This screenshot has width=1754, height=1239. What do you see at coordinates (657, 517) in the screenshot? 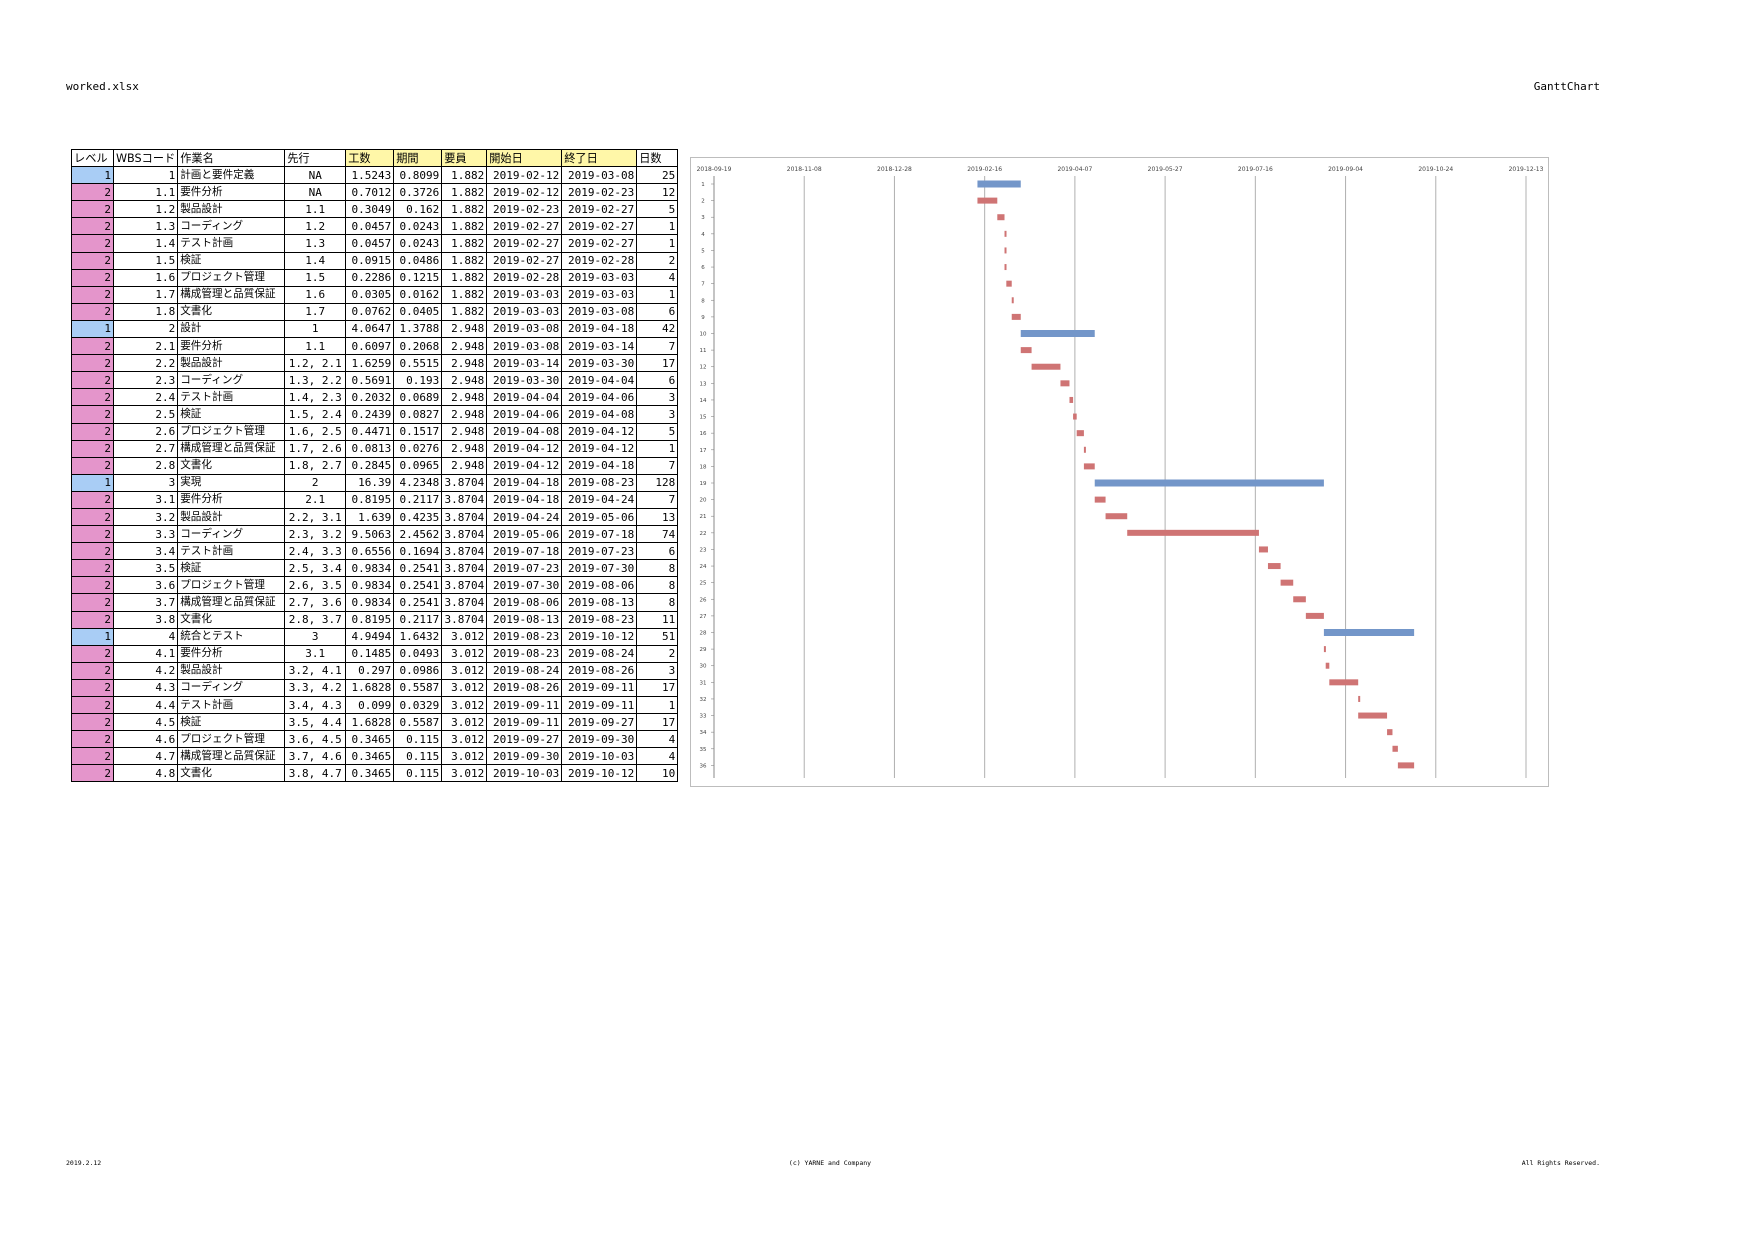
I see `cell-days: 13` at bounding box center [657, 517].